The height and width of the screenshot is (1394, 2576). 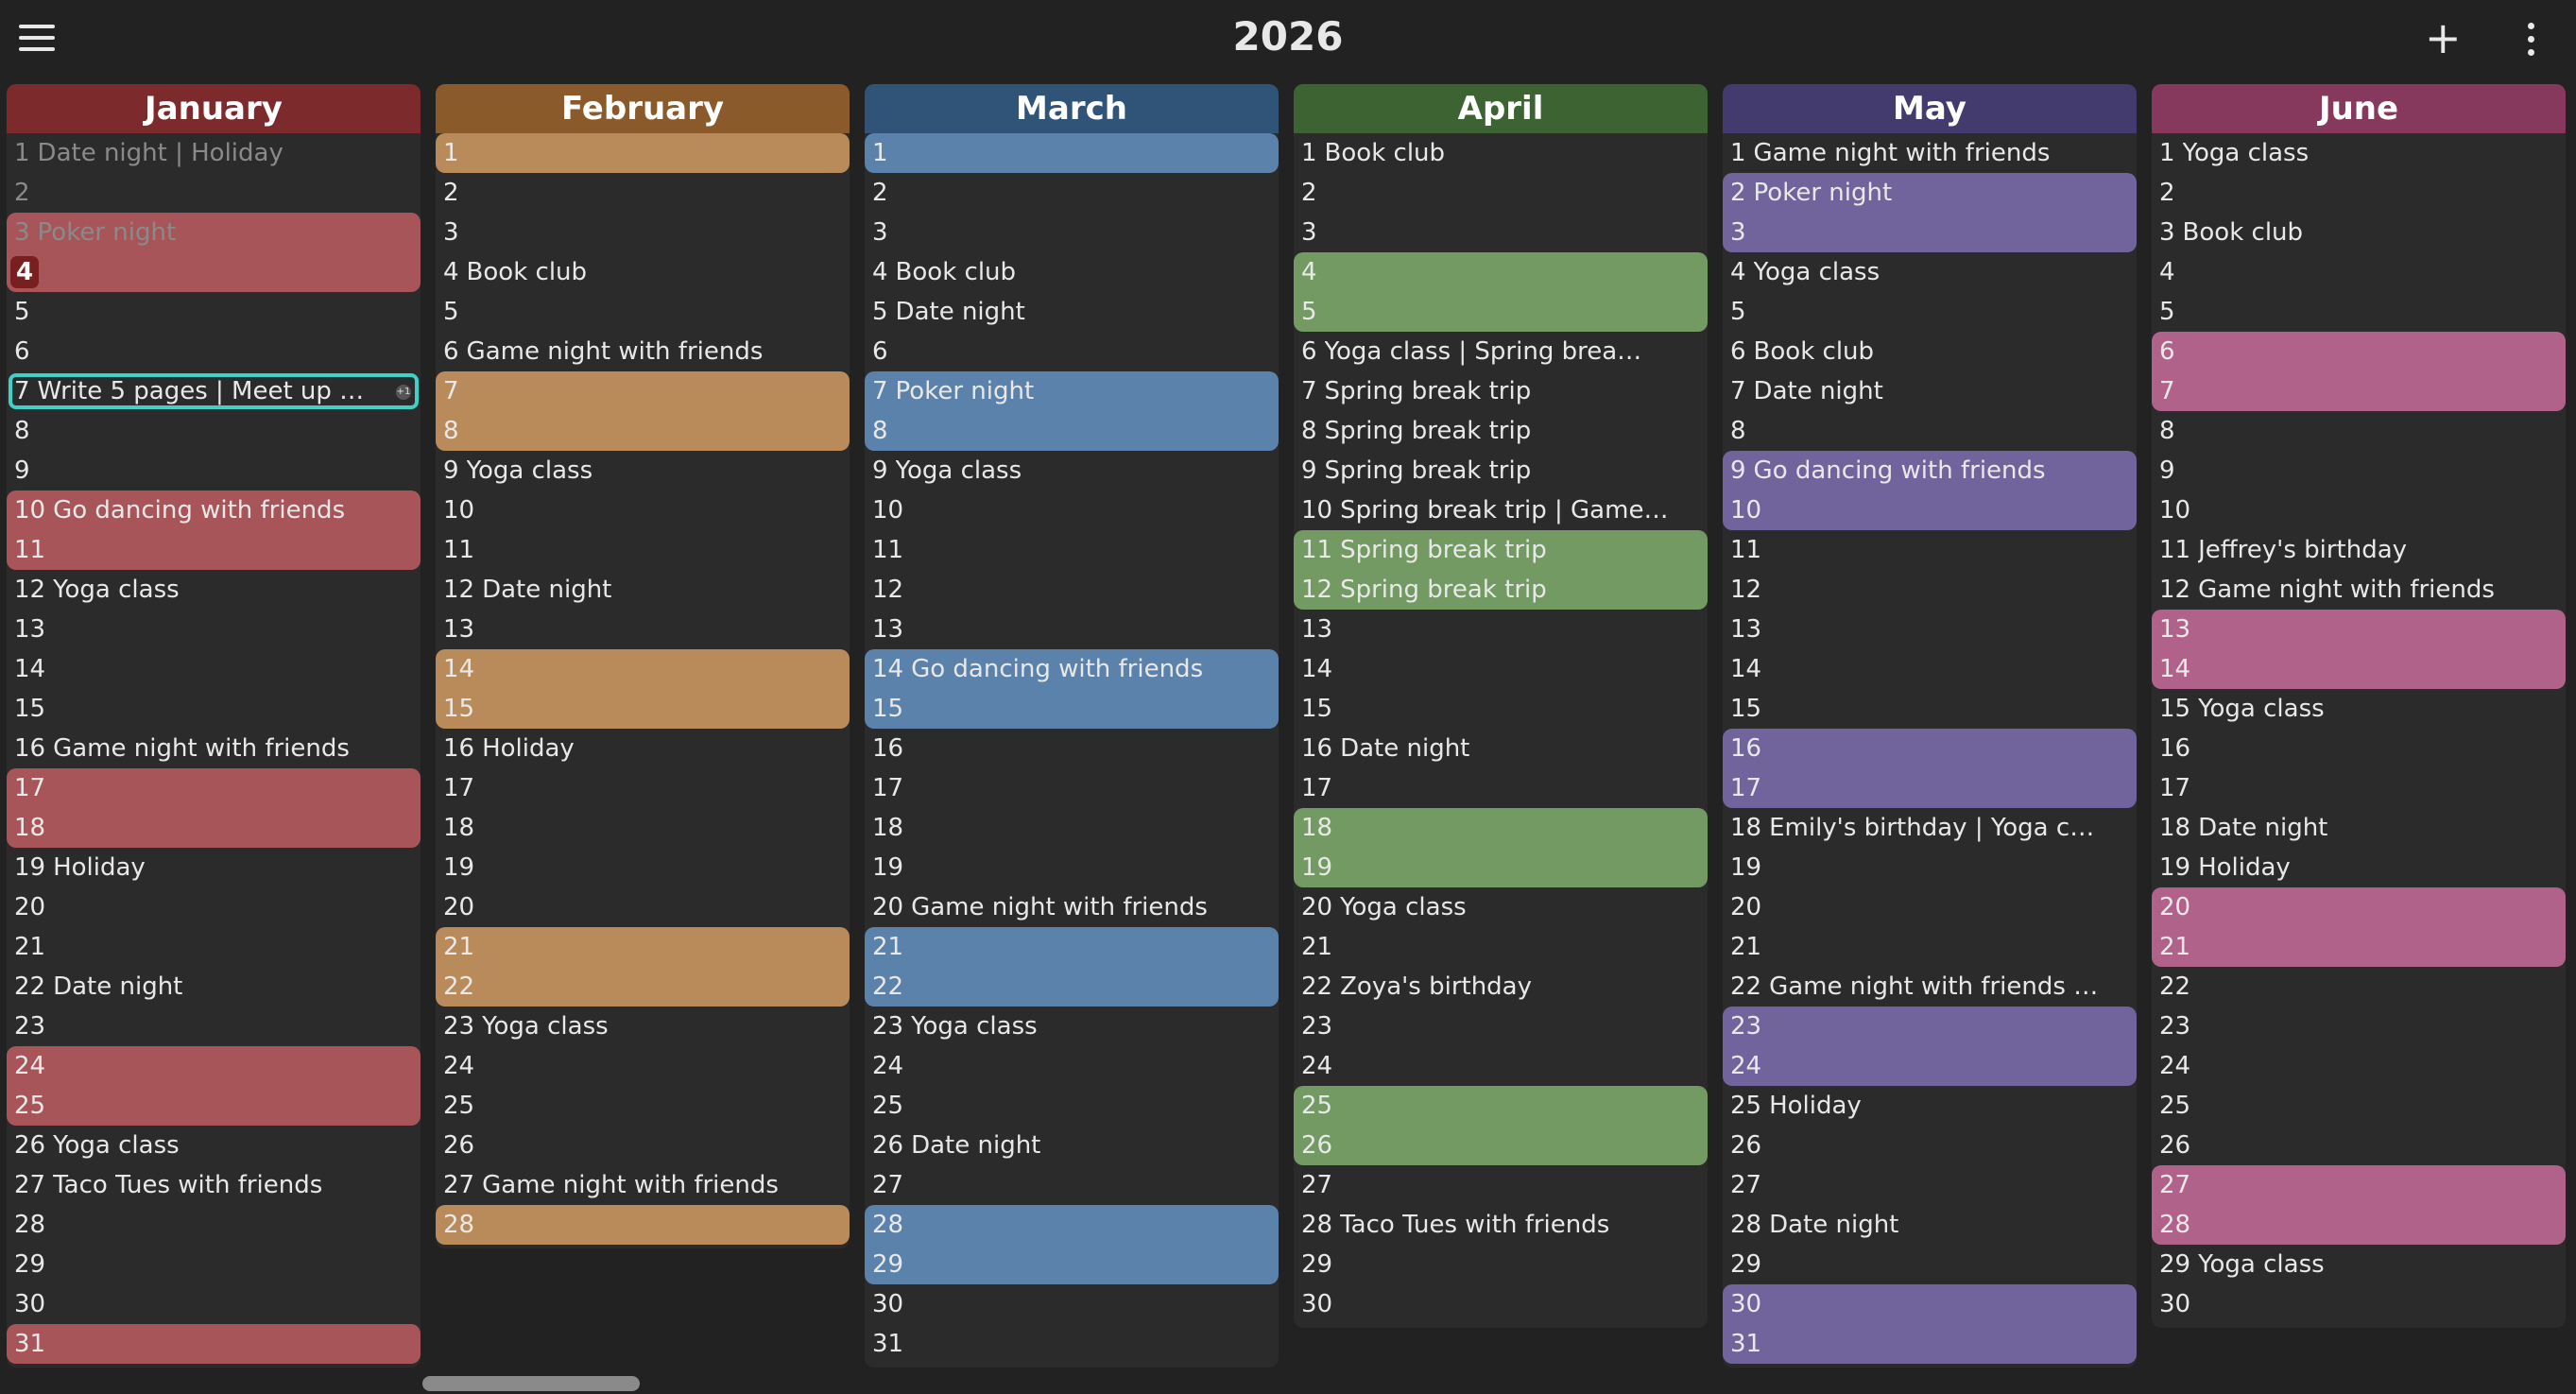 What do you see at coordinates (643, 108) in the screenshot?
I see `month-header: February` at bounding box center [643, 108].